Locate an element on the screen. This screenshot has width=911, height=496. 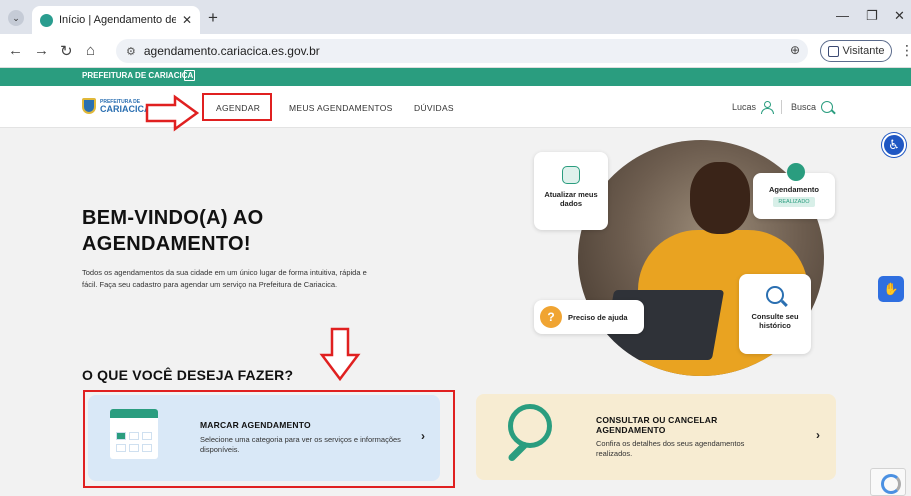
gov-bar: PREFEITURA DE CARIACICA is located at coordinates (455, 77).